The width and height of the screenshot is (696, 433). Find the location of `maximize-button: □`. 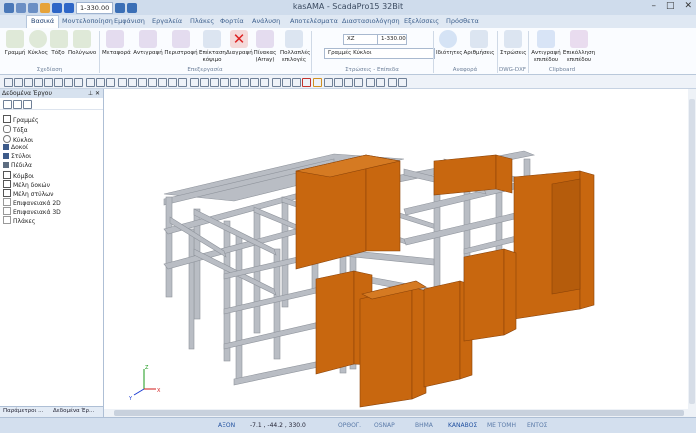

maximize-button: □ is located at coordinates (670, 6).